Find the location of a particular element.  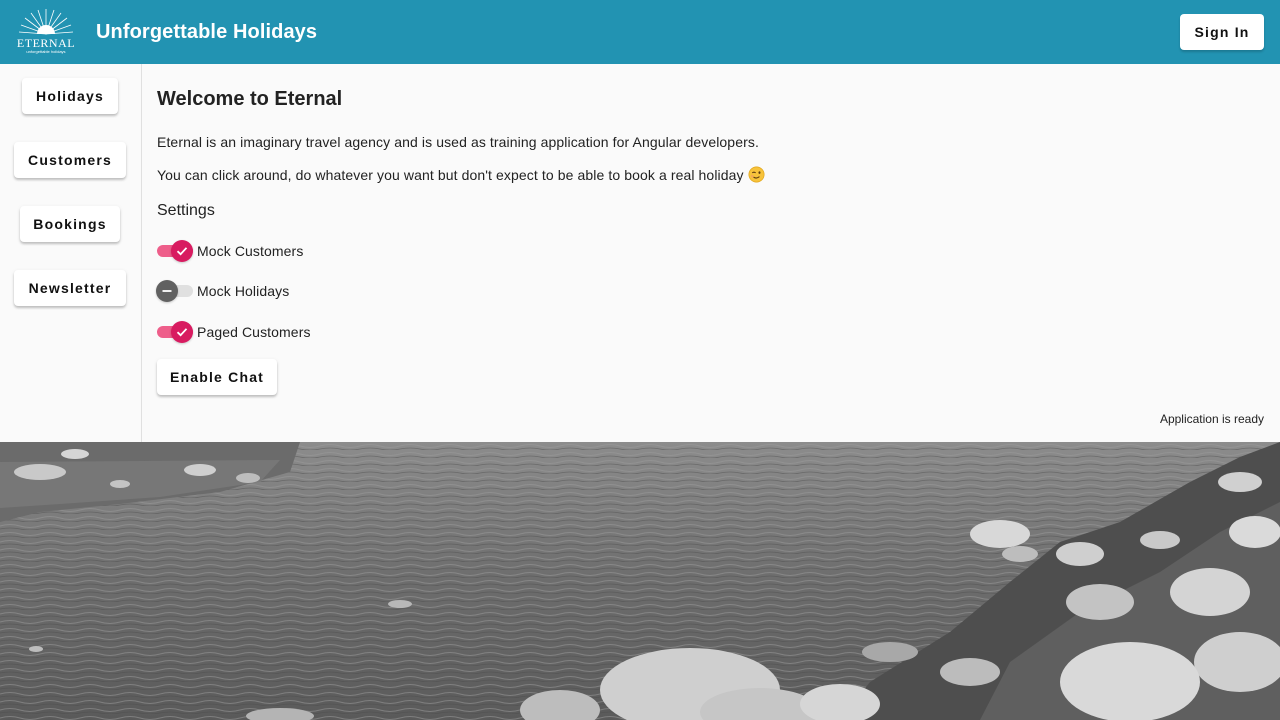

toggle-label: Mock Customers is located at coordinates (250, 251).